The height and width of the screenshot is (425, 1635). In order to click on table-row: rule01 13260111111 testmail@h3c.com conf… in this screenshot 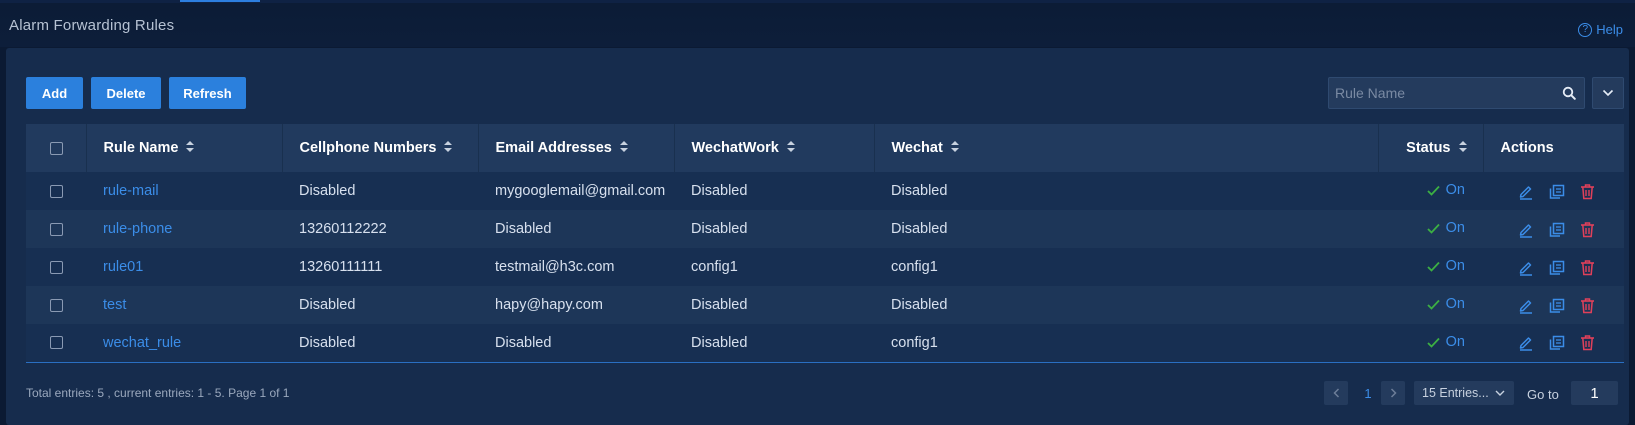, I will do `click(825, 267)`.